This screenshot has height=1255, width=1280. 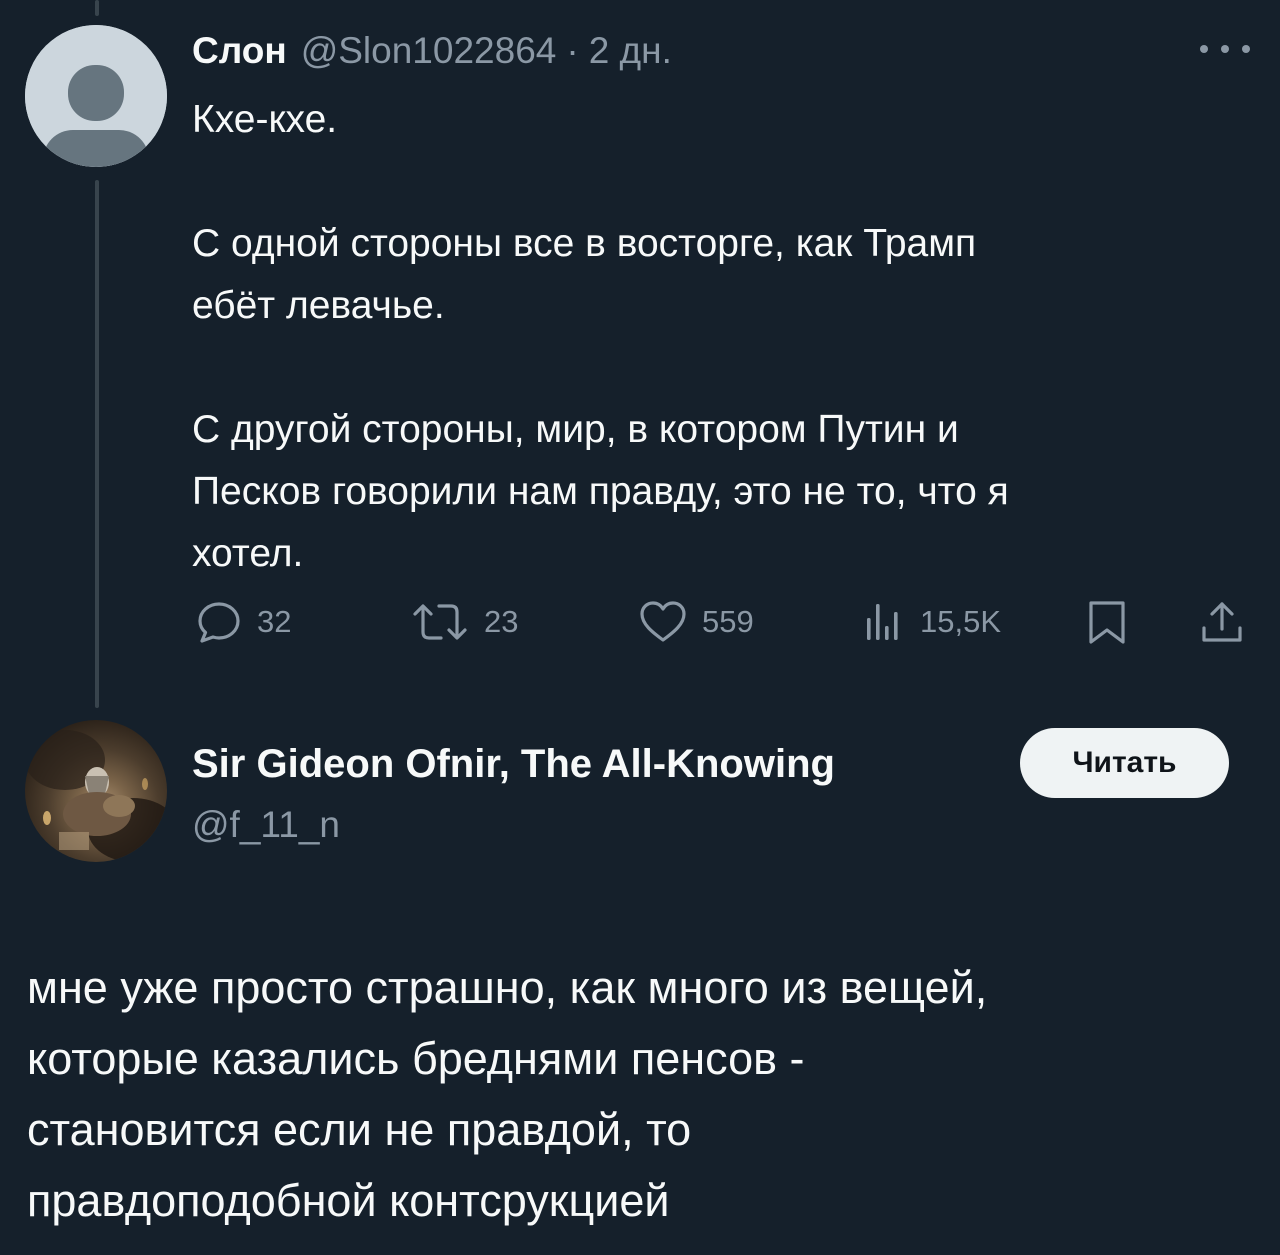 I want to click on bookmark-icon, so click(x=1107, y=622).